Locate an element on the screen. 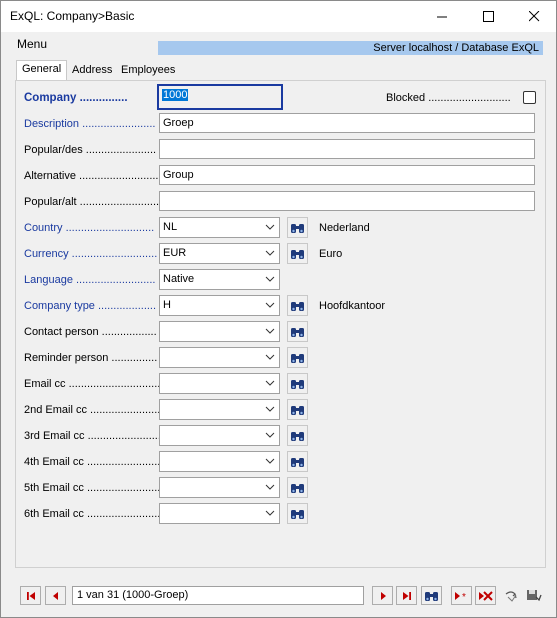 Image resolution: width=557 pixels, height=618 pixels. tab-general: General is located at coordinates (42, 70).